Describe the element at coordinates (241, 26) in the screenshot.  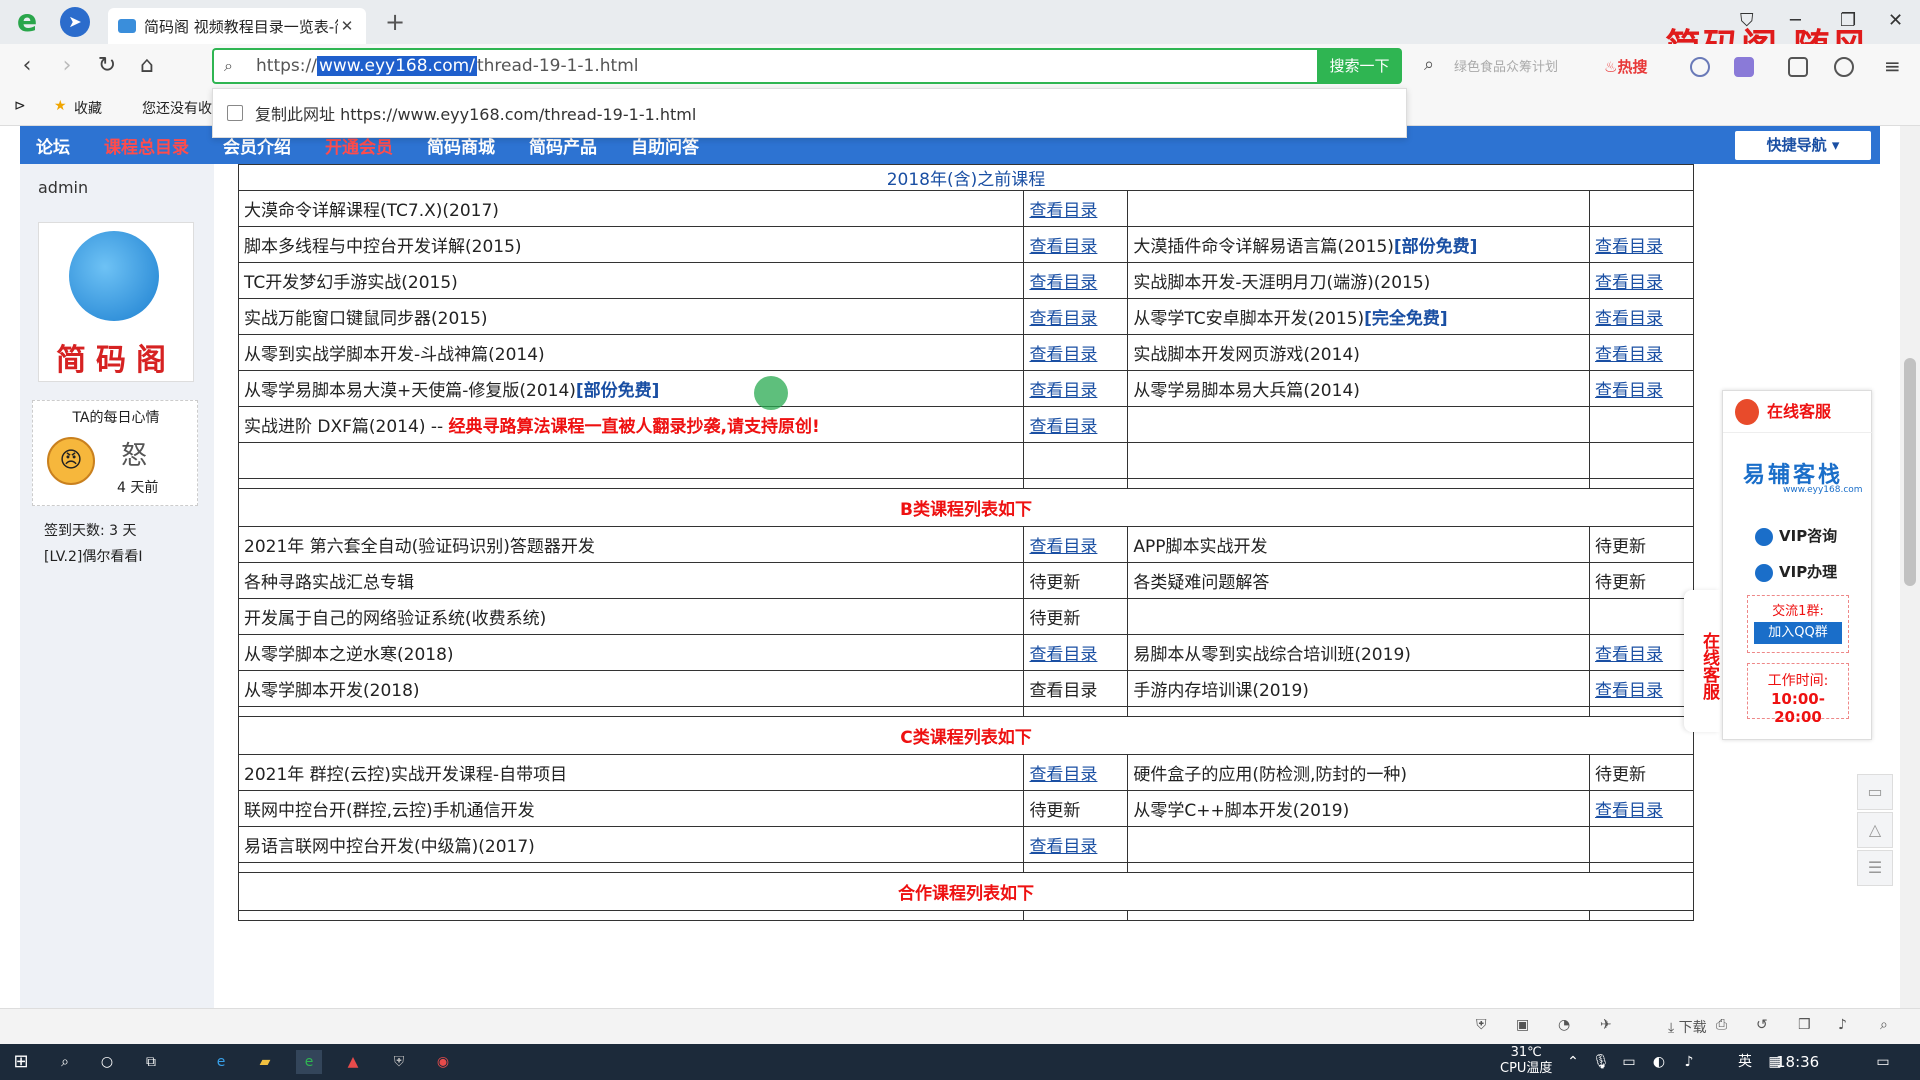
I see `tab-title: 简码阁 视频教程目录一览表-简码阁` at that location.